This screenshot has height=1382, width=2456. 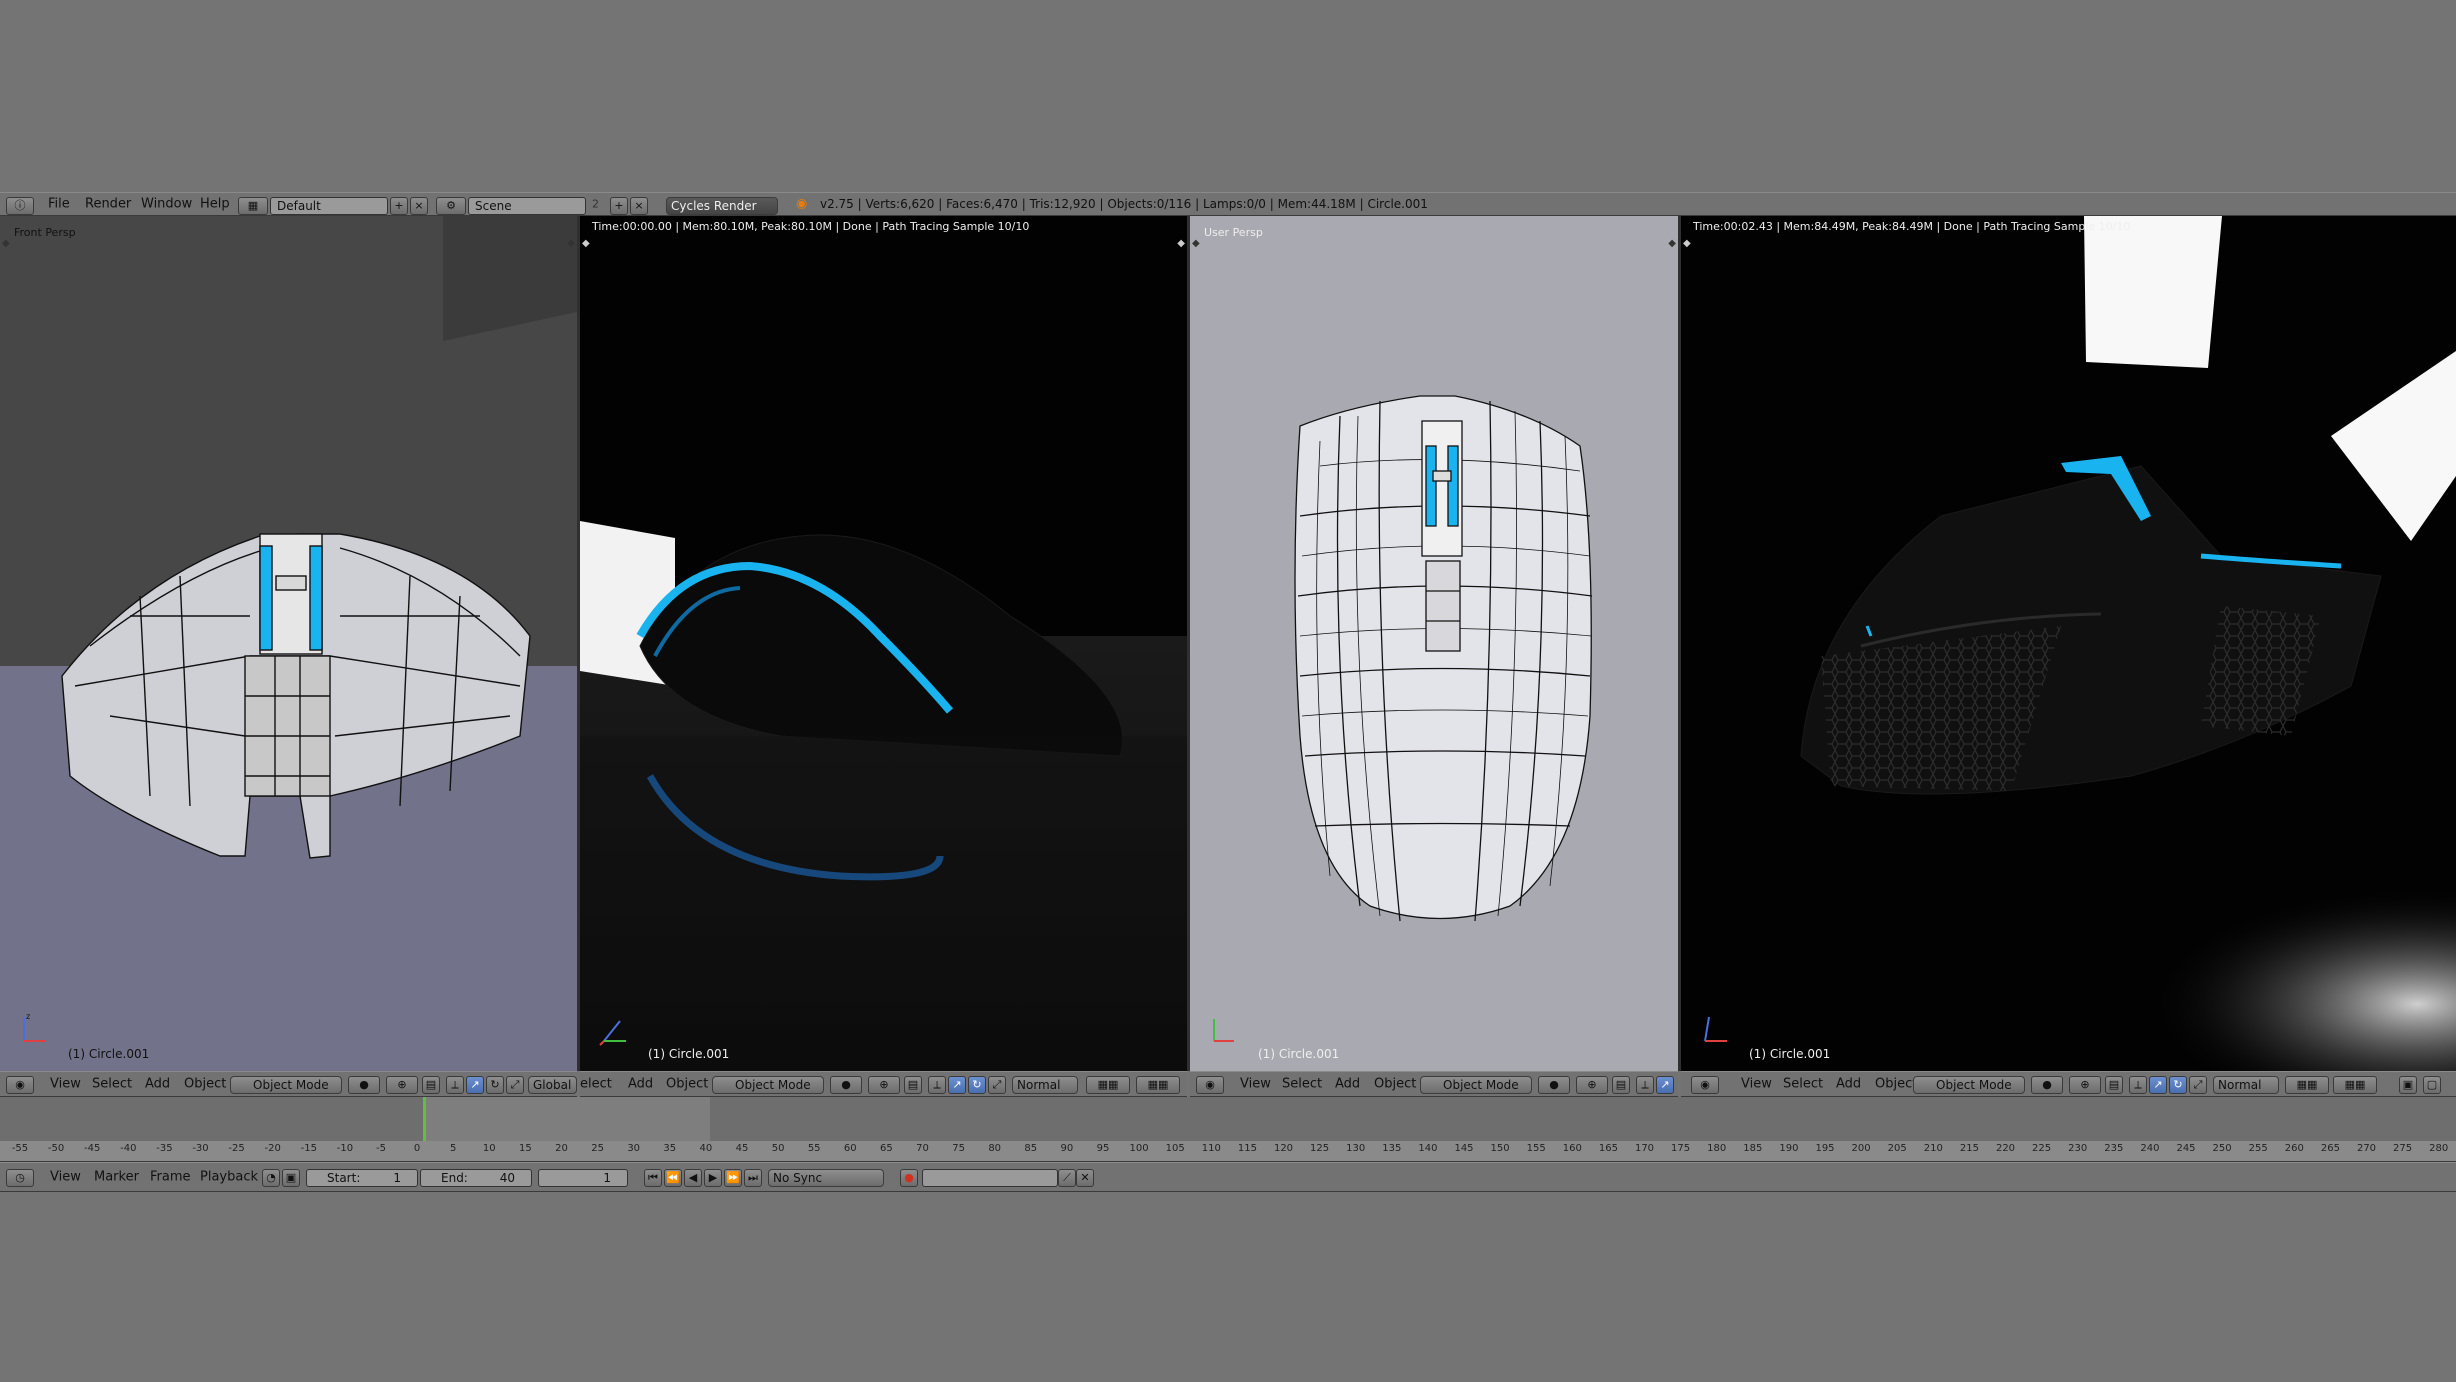 What do you see at coordinates (2408, 1085) in the screenshot?
I see `lock-layers-icon: ▣` at bounding box center [2408, 1085].